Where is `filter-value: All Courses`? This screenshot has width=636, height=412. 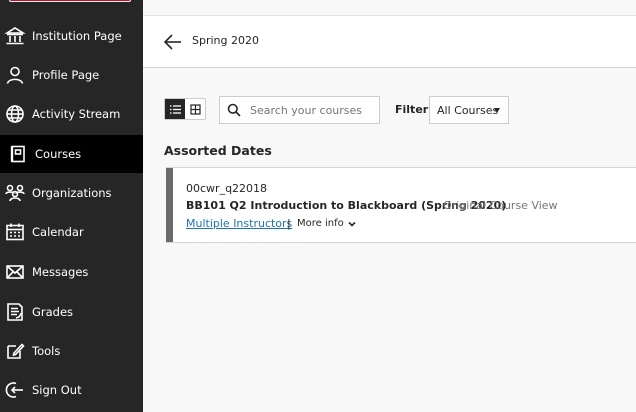
filter-value: All Courses is located at coordinates (468, 110).